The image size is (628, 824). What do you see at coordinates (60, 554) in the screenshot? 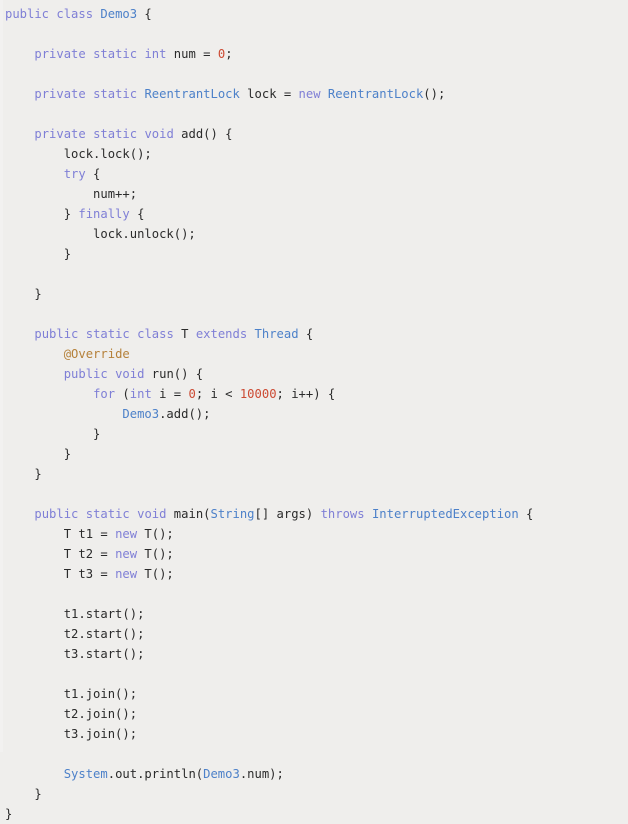
I see `code-token-pl: T t2 =` at bounding box center [60, 554].